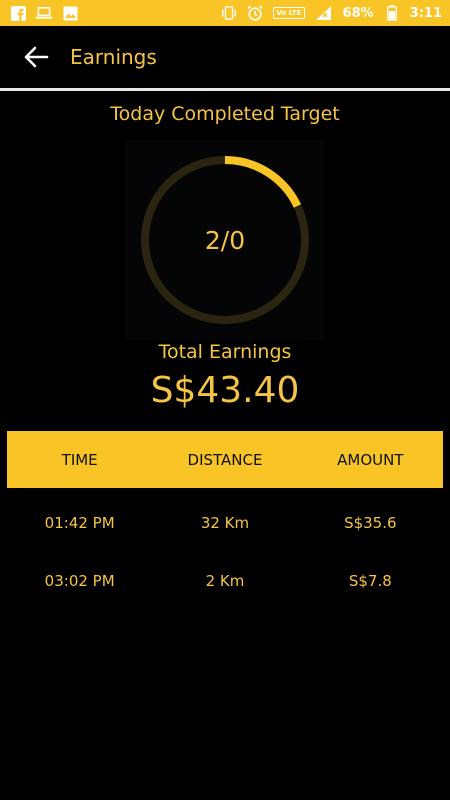  Describe the element at coordinates (225, 352) in the screenshot. I see `total-earnings-label: Total Earnings` at that location.